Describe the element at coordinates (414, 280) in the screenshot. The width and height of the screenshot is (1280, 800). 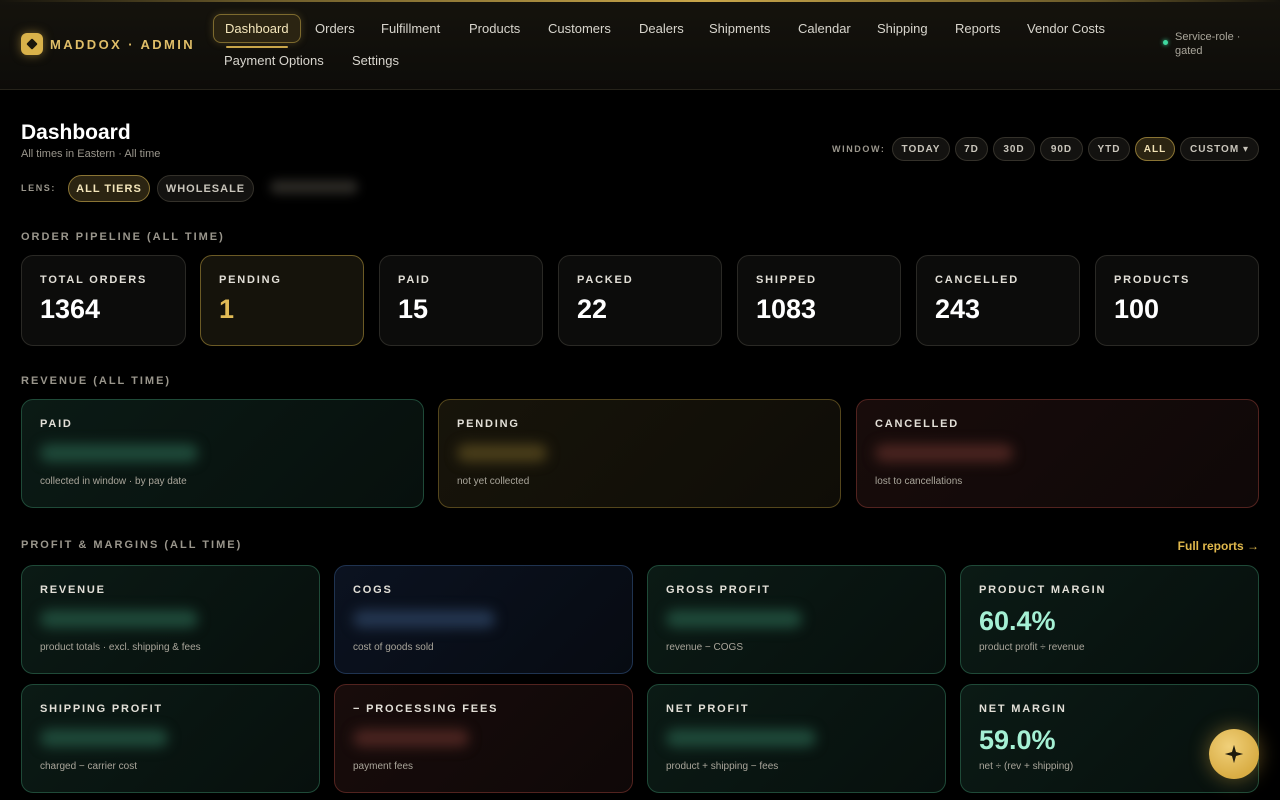
I see `stat-label: PAID` at that location.